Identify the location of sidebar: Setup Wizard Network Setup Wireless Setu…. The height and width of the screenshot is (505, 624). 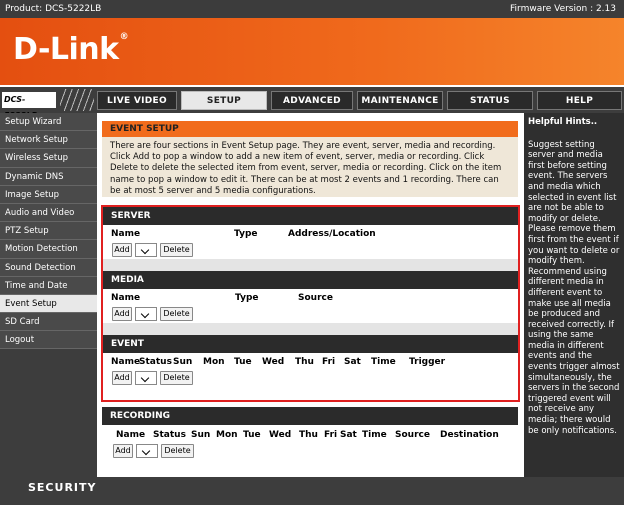
(48, 295).